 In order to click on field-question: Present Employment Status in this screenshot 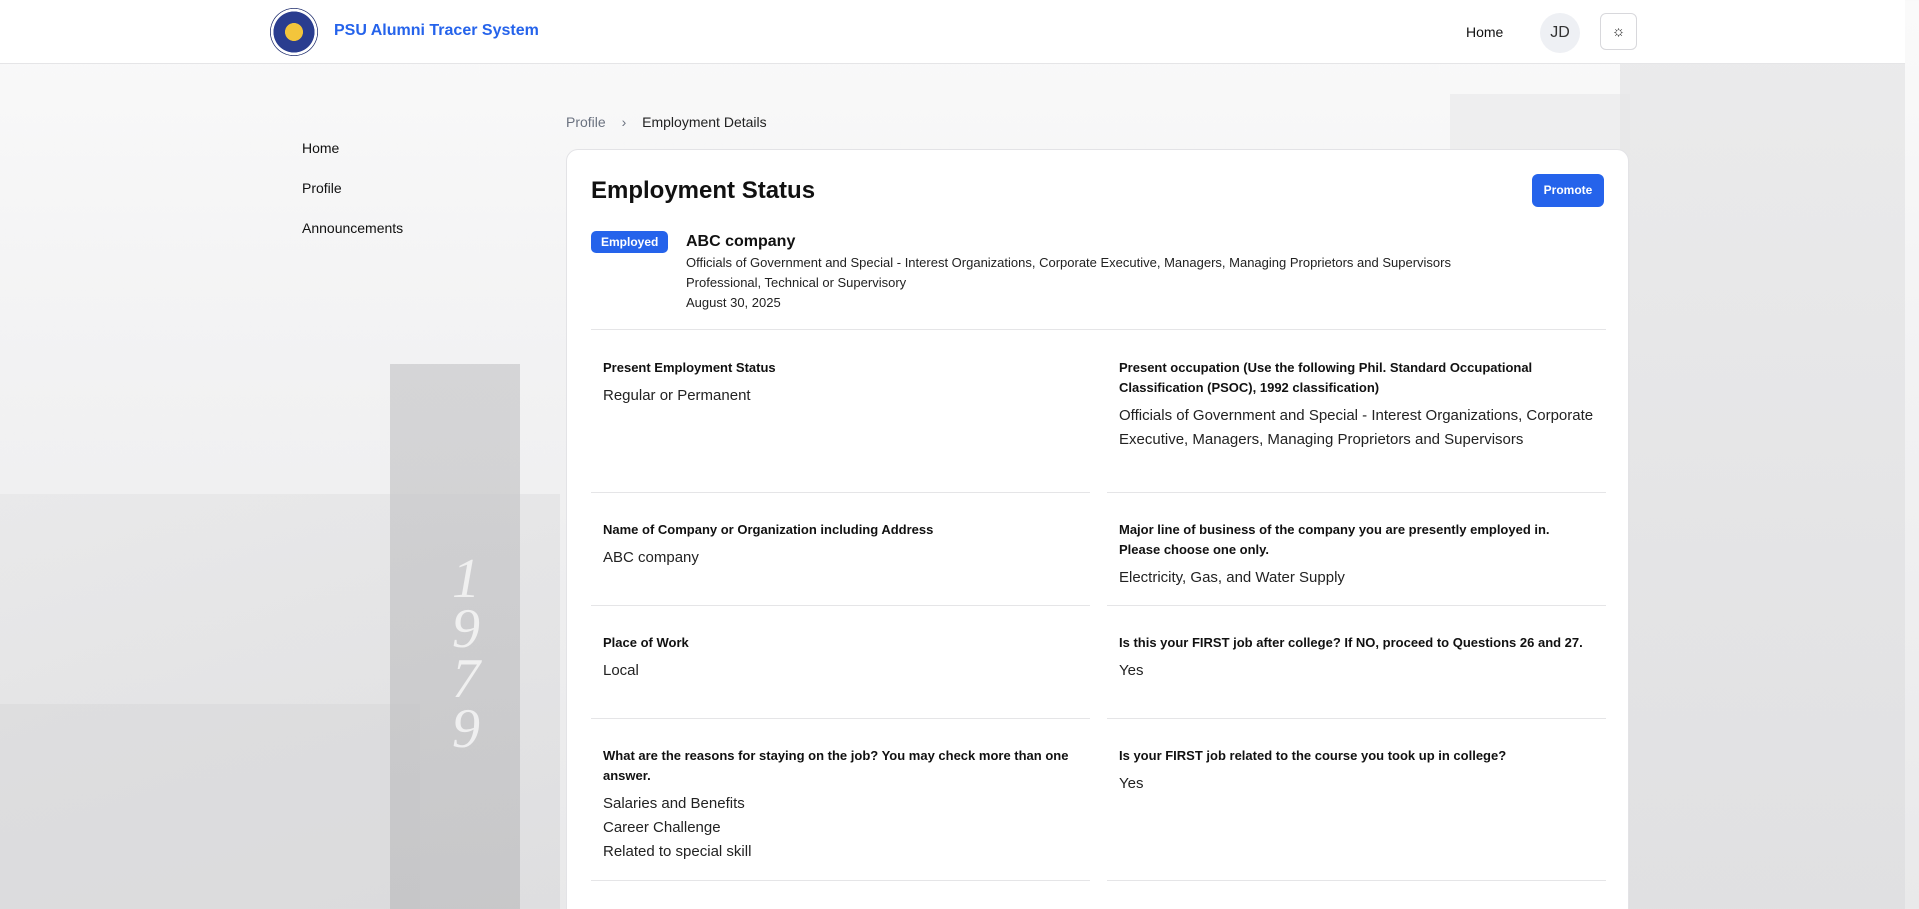, I will do `click(689, 367)`.